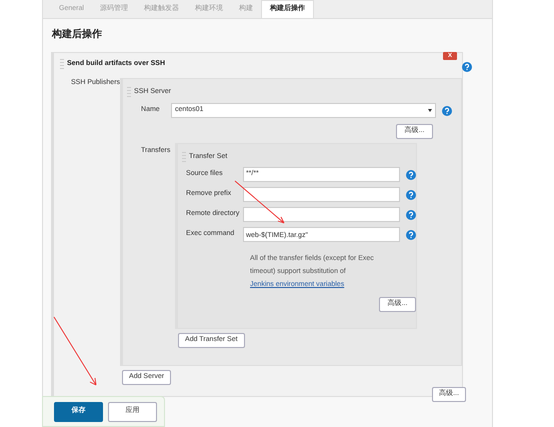  What do you see at coordinates (77, 35) in the screenshot?
I see `section-title: 构建后操作` at bounding box center [77, 35].